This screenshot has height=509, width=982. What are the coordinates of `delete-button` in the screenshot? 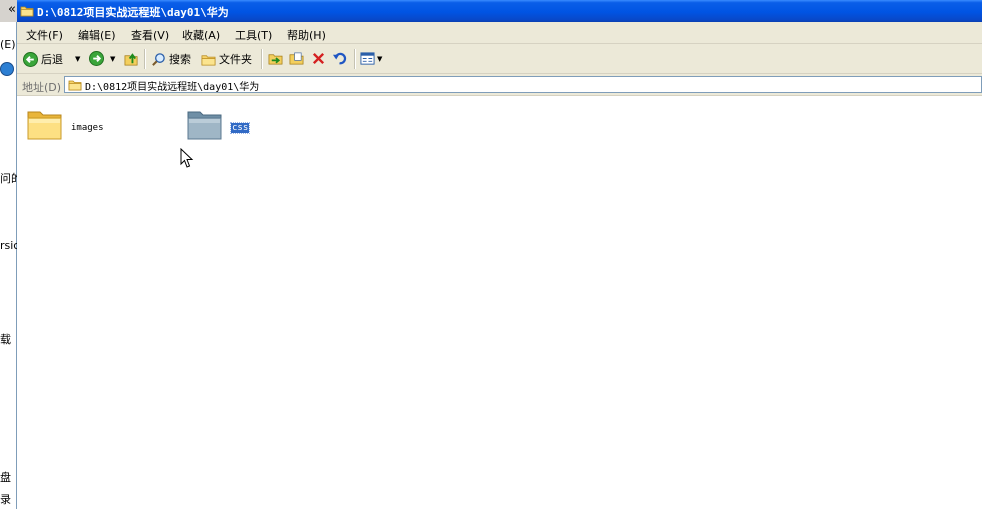 It's located at (318, 58).